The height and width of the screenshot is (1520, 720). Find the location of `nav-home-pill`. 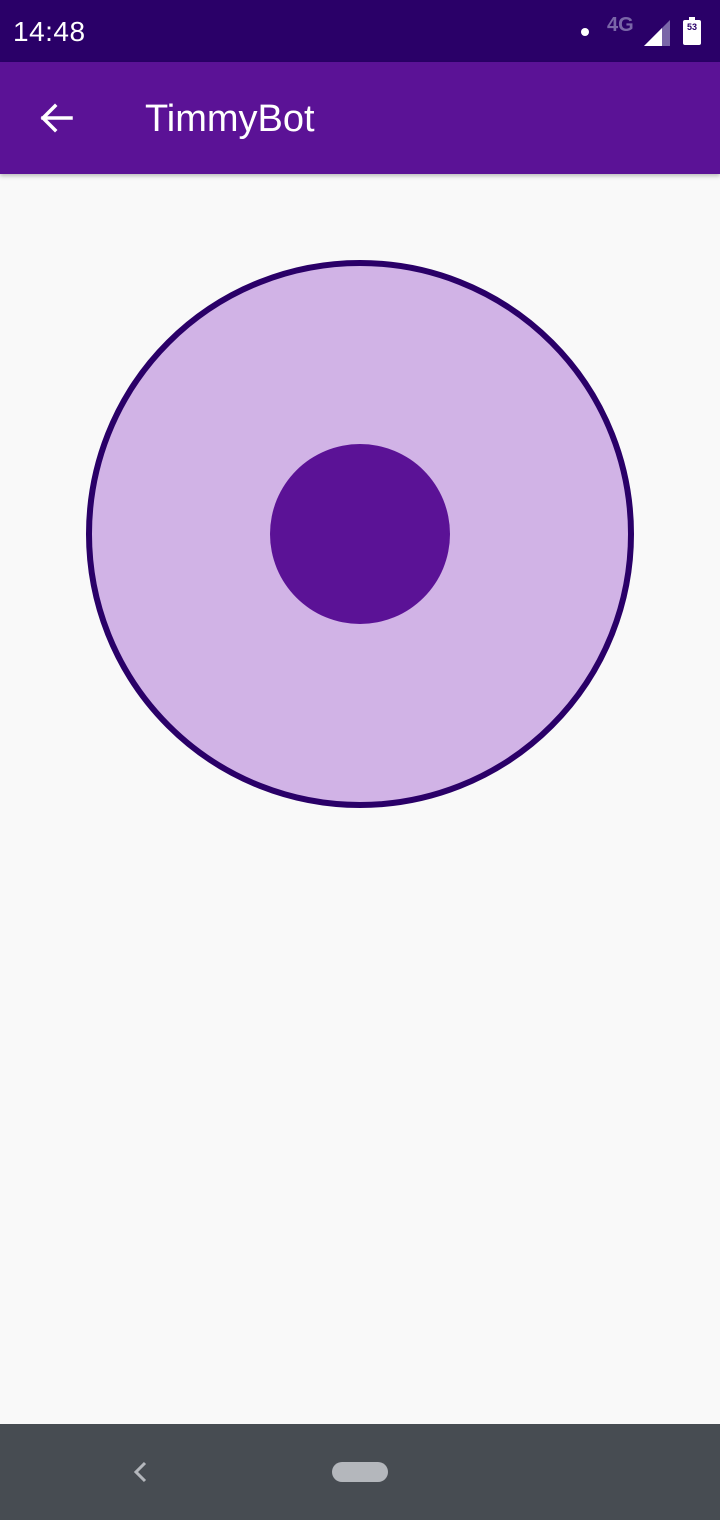

nav-home-pill is located at coordinates (360, 1472).